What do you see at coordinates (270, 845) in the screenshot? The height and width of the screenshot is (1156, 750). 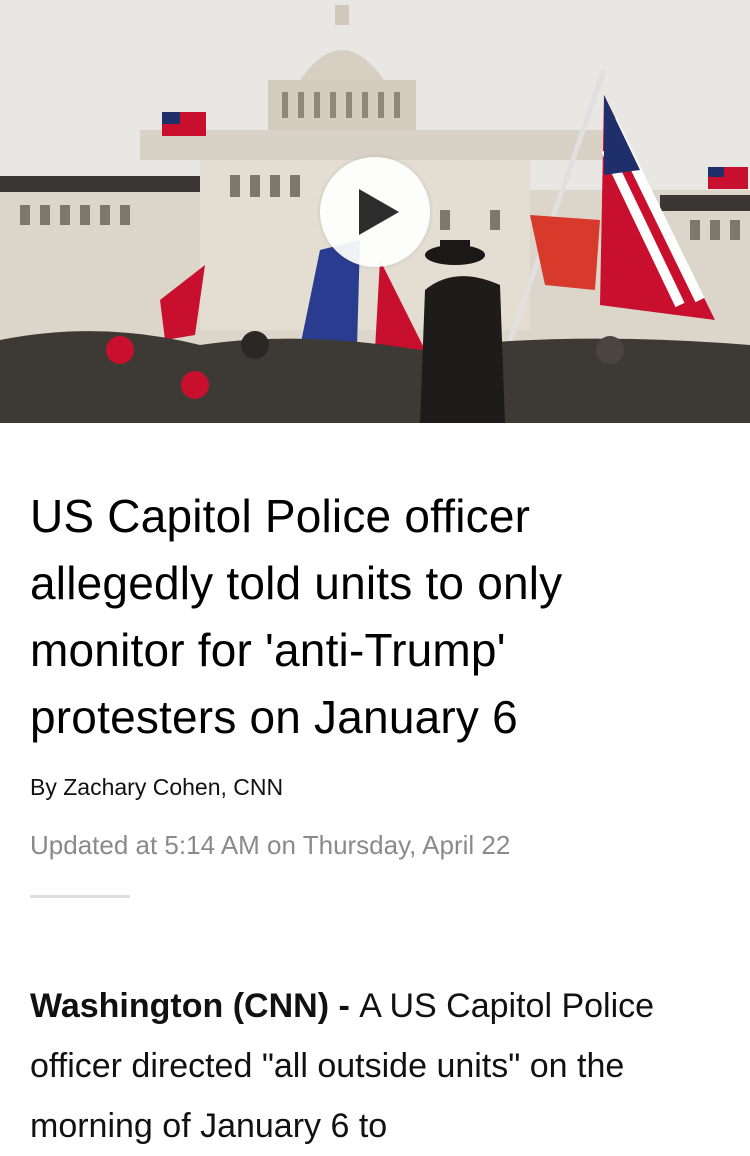 I see `article-timestamp: Updated at 5:14 AM on Thursday, April 22` at bounding box center [270, 845].